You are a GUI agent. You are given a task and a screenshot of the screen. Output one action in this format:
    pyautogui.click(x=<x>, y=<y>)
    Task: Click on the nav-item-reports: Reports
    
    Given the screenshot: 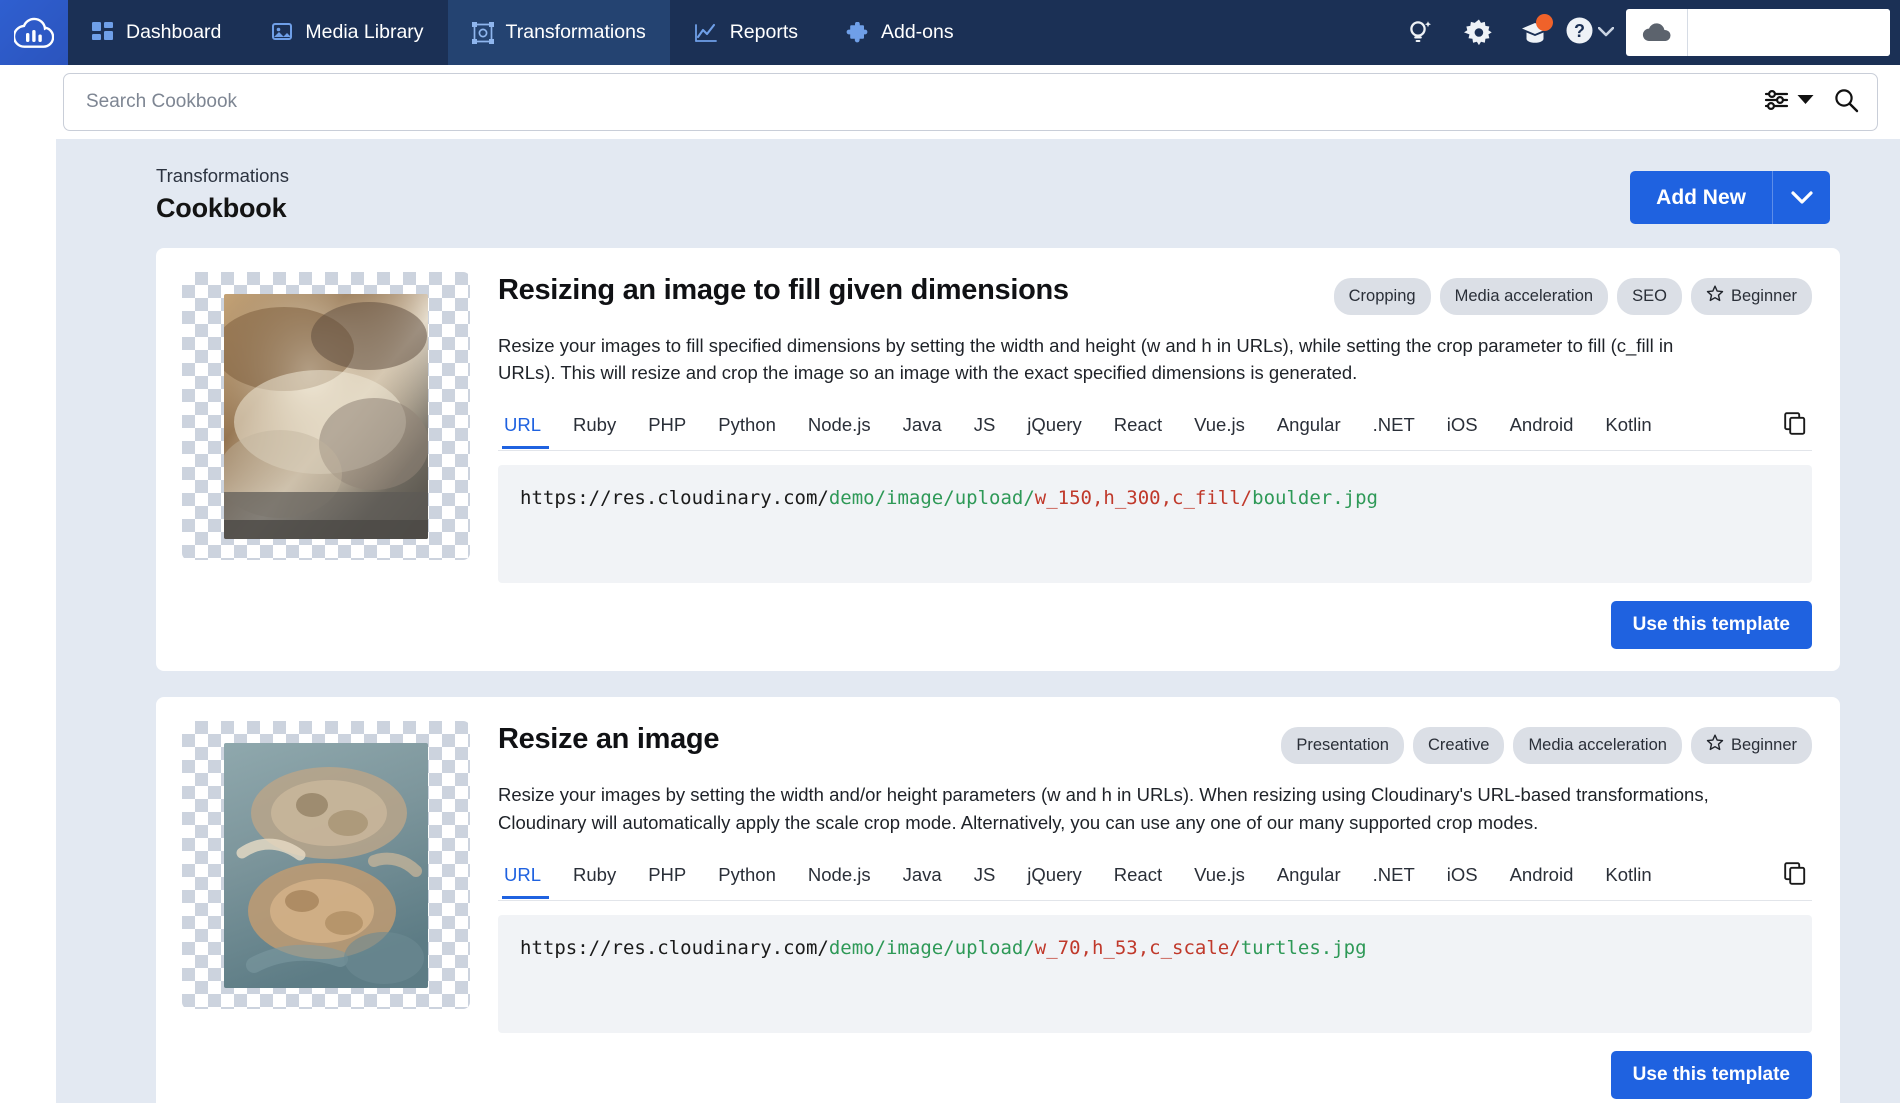 What is the action you would take?
    pyautogui.click(x=746, y=32)
    